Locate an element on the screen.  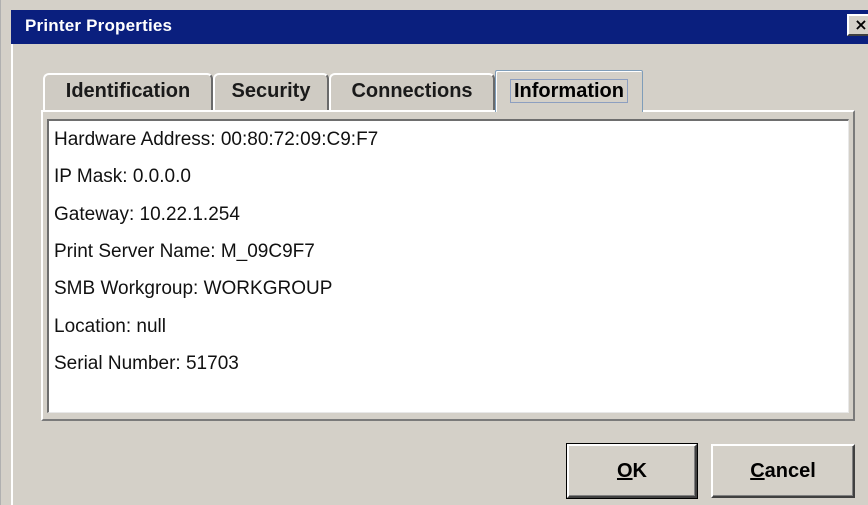
serial-number-line: Serial Number: 51703 is located at coordinates (146, 363).